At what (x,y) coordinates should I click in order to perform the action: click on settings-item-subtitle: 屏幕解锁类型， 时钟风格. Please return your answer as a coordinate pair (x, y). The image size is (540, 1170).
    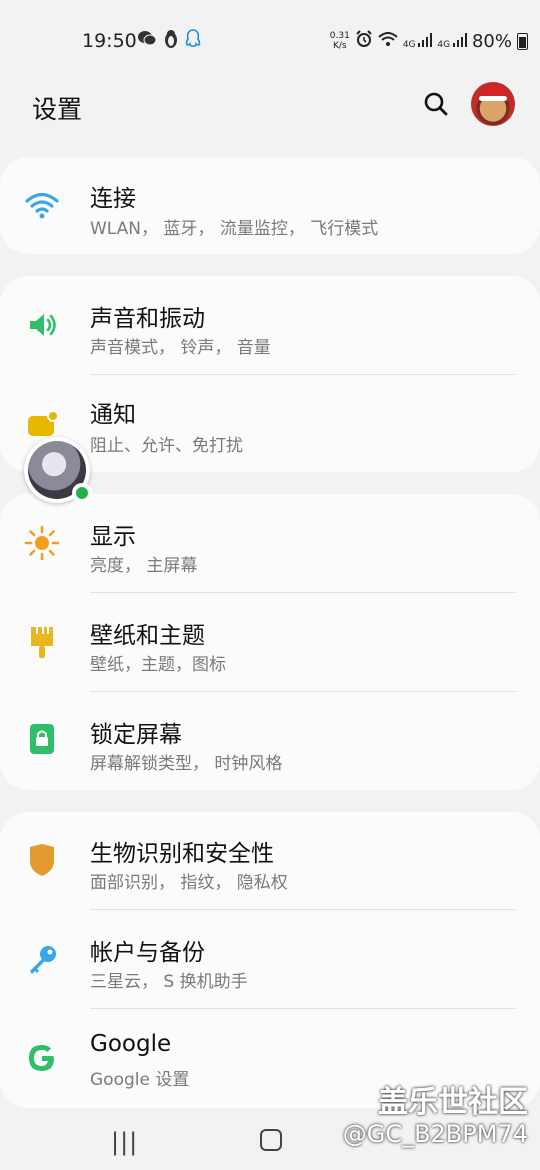
    Looking at the image, I should click on (186, 764).